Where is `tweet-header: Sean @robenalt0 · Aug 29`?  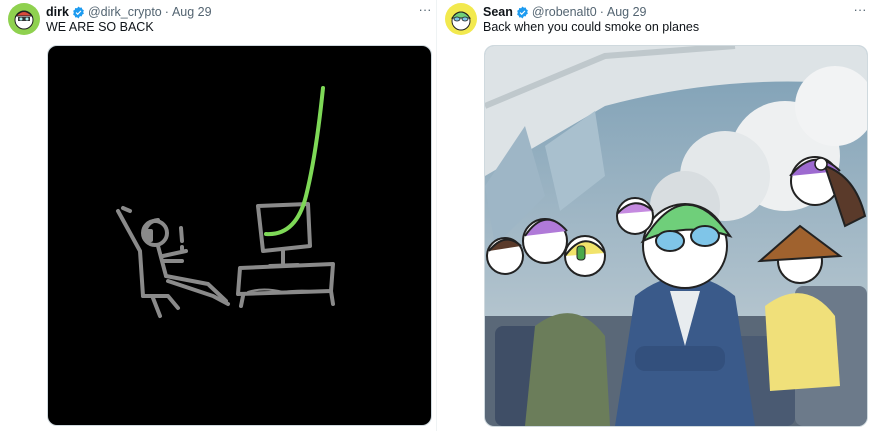 tweet-header: Sean @robenalt0 · Aug 29 is located at coordinates (565, 12).